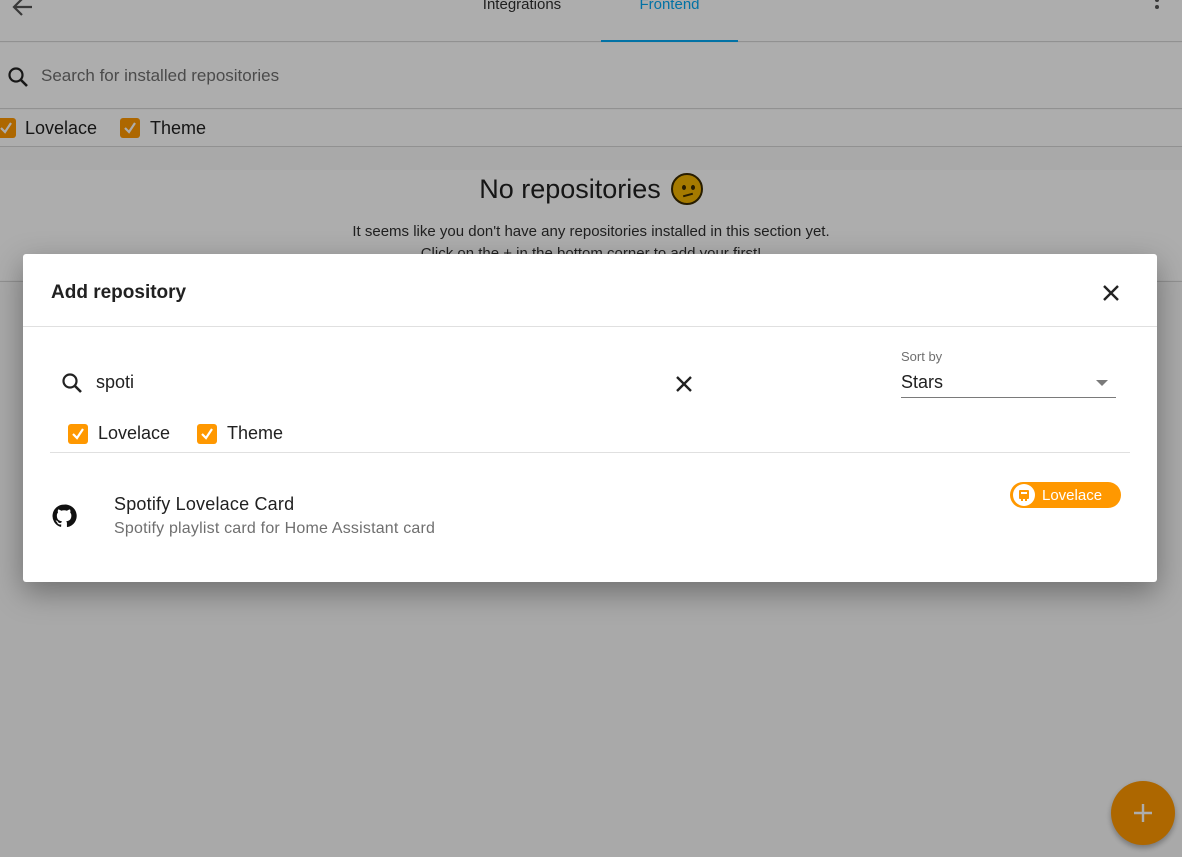  What do you see at coordinates (922, 382) in the screenshot?
I see `sort-by-value: Stars` at bounding box center [922, 382].